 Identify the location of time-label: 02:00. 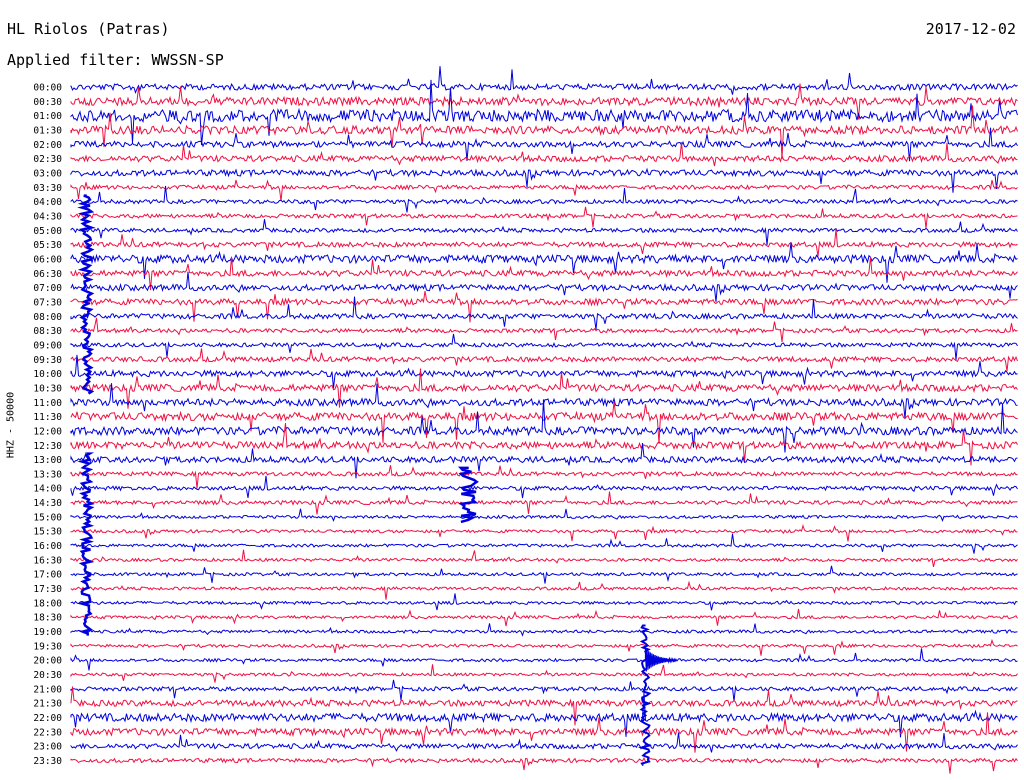
(47, 145).